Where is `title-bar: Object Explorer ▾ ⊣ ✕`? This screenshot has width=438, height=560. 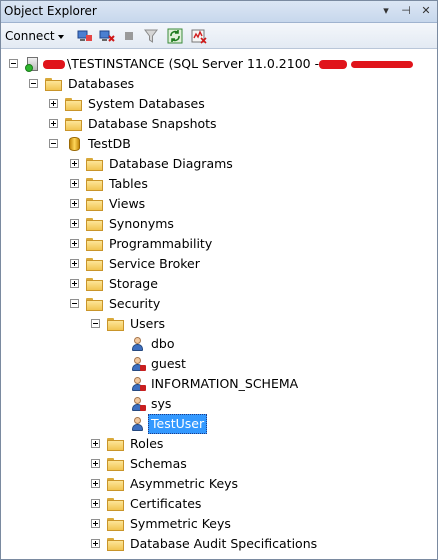
title-bar: Object Explorer ▾ ⊣ ✕ is located at coordinates (219, 12).